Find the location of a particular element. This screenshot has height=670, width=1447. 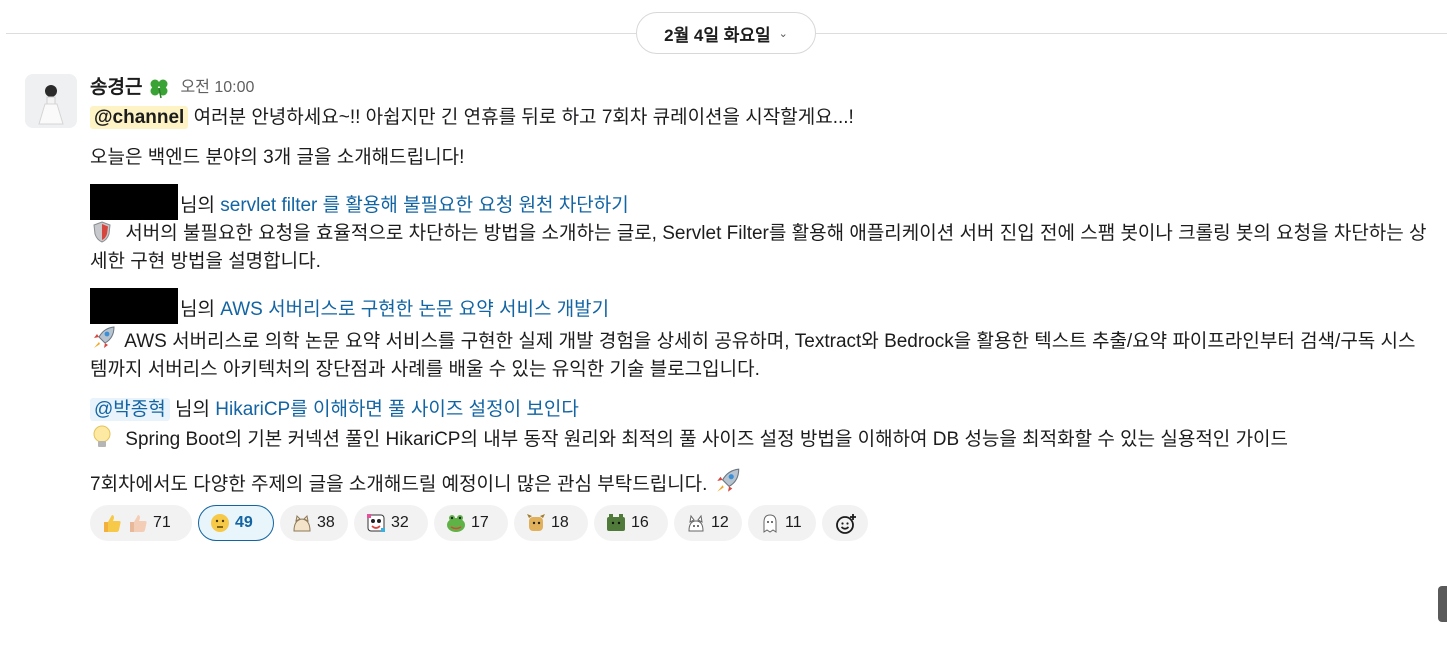

thinking-face-icon is located at coordinates (220, 523).